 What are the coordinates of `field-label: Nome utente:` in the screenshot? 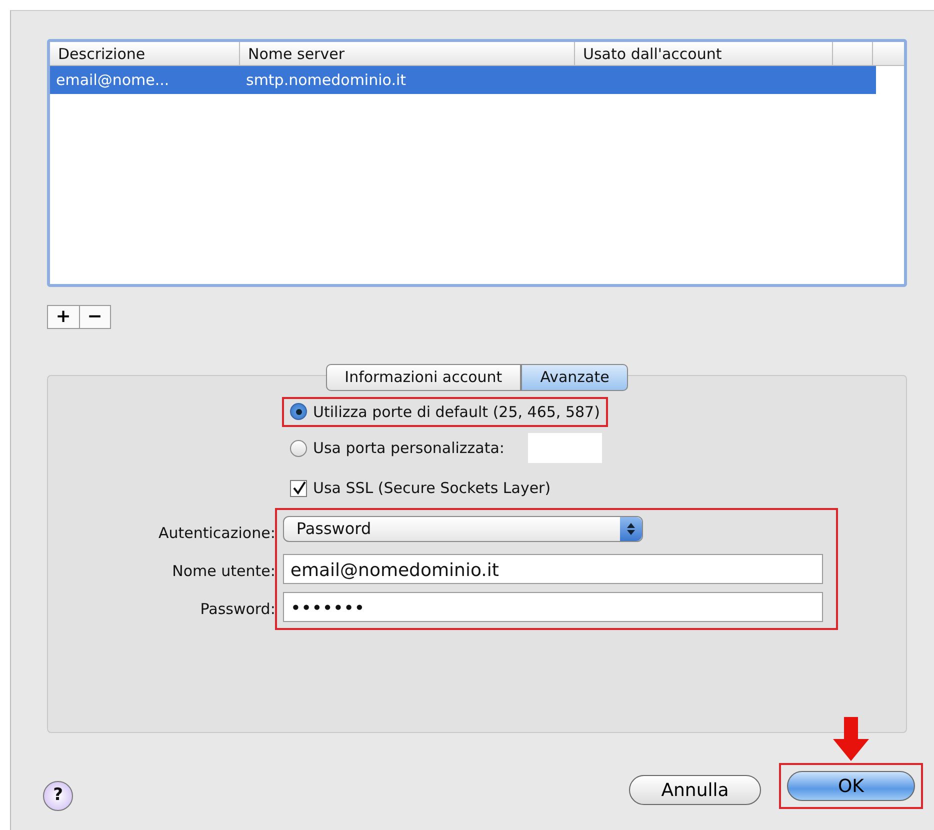 It's located at (224, 571).